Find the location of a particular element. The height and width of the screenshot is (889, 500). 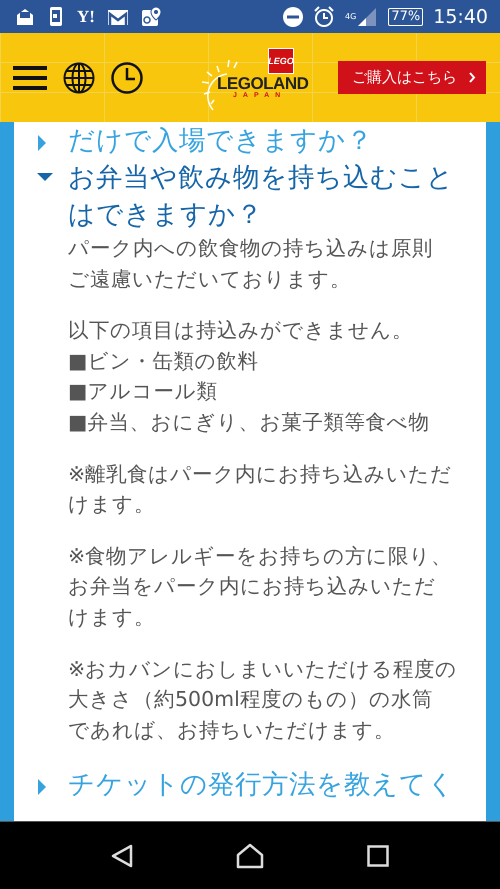

globe-icon is located at coordinates (79, 78).